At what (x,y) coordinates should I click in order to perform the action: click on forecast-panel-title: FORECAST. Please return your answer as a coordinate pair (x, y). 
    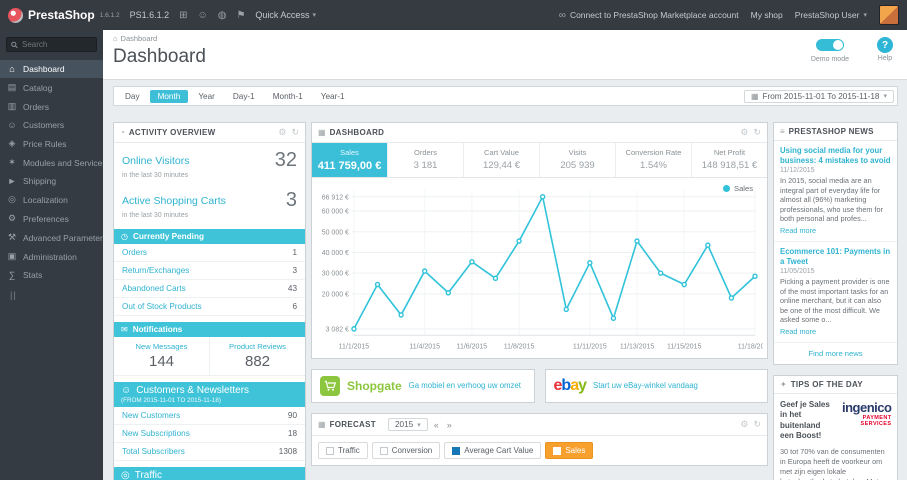
    Looking at the image, I should click on (352, 424).